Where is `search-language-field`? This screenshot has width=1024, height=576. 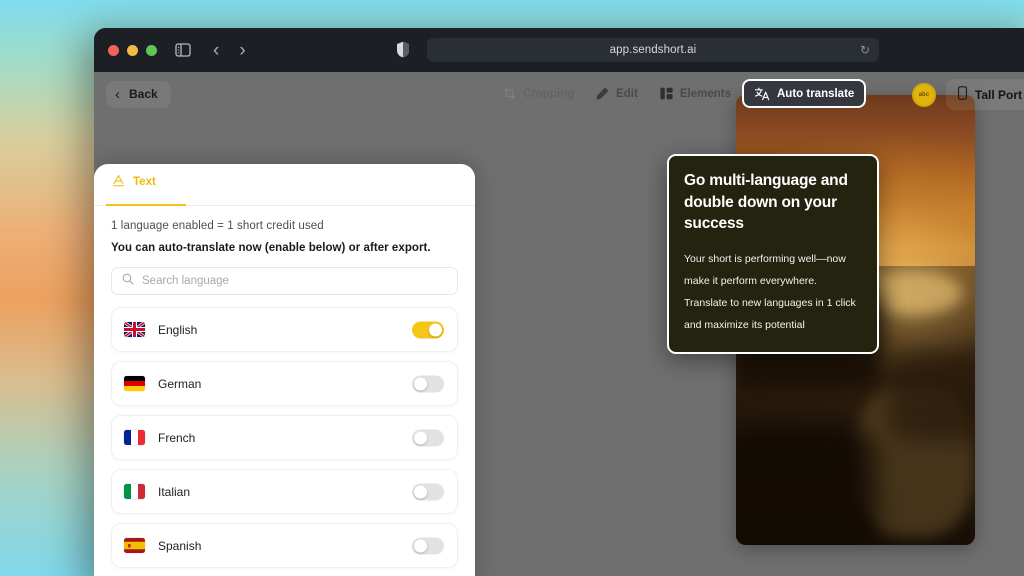
search-language-field is located at coordinates (284, 281).